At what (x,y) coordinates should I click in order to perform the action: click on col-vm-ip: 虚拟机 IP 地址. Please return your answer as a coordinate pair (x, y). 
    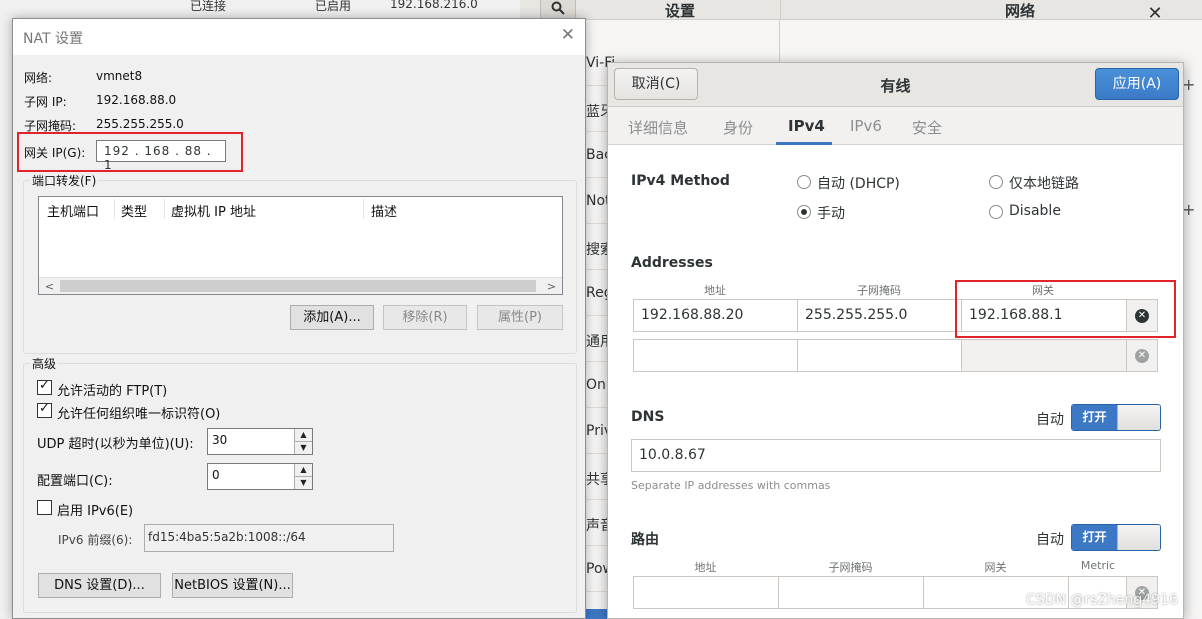
    Looking at the image, I should click on (213, 210).